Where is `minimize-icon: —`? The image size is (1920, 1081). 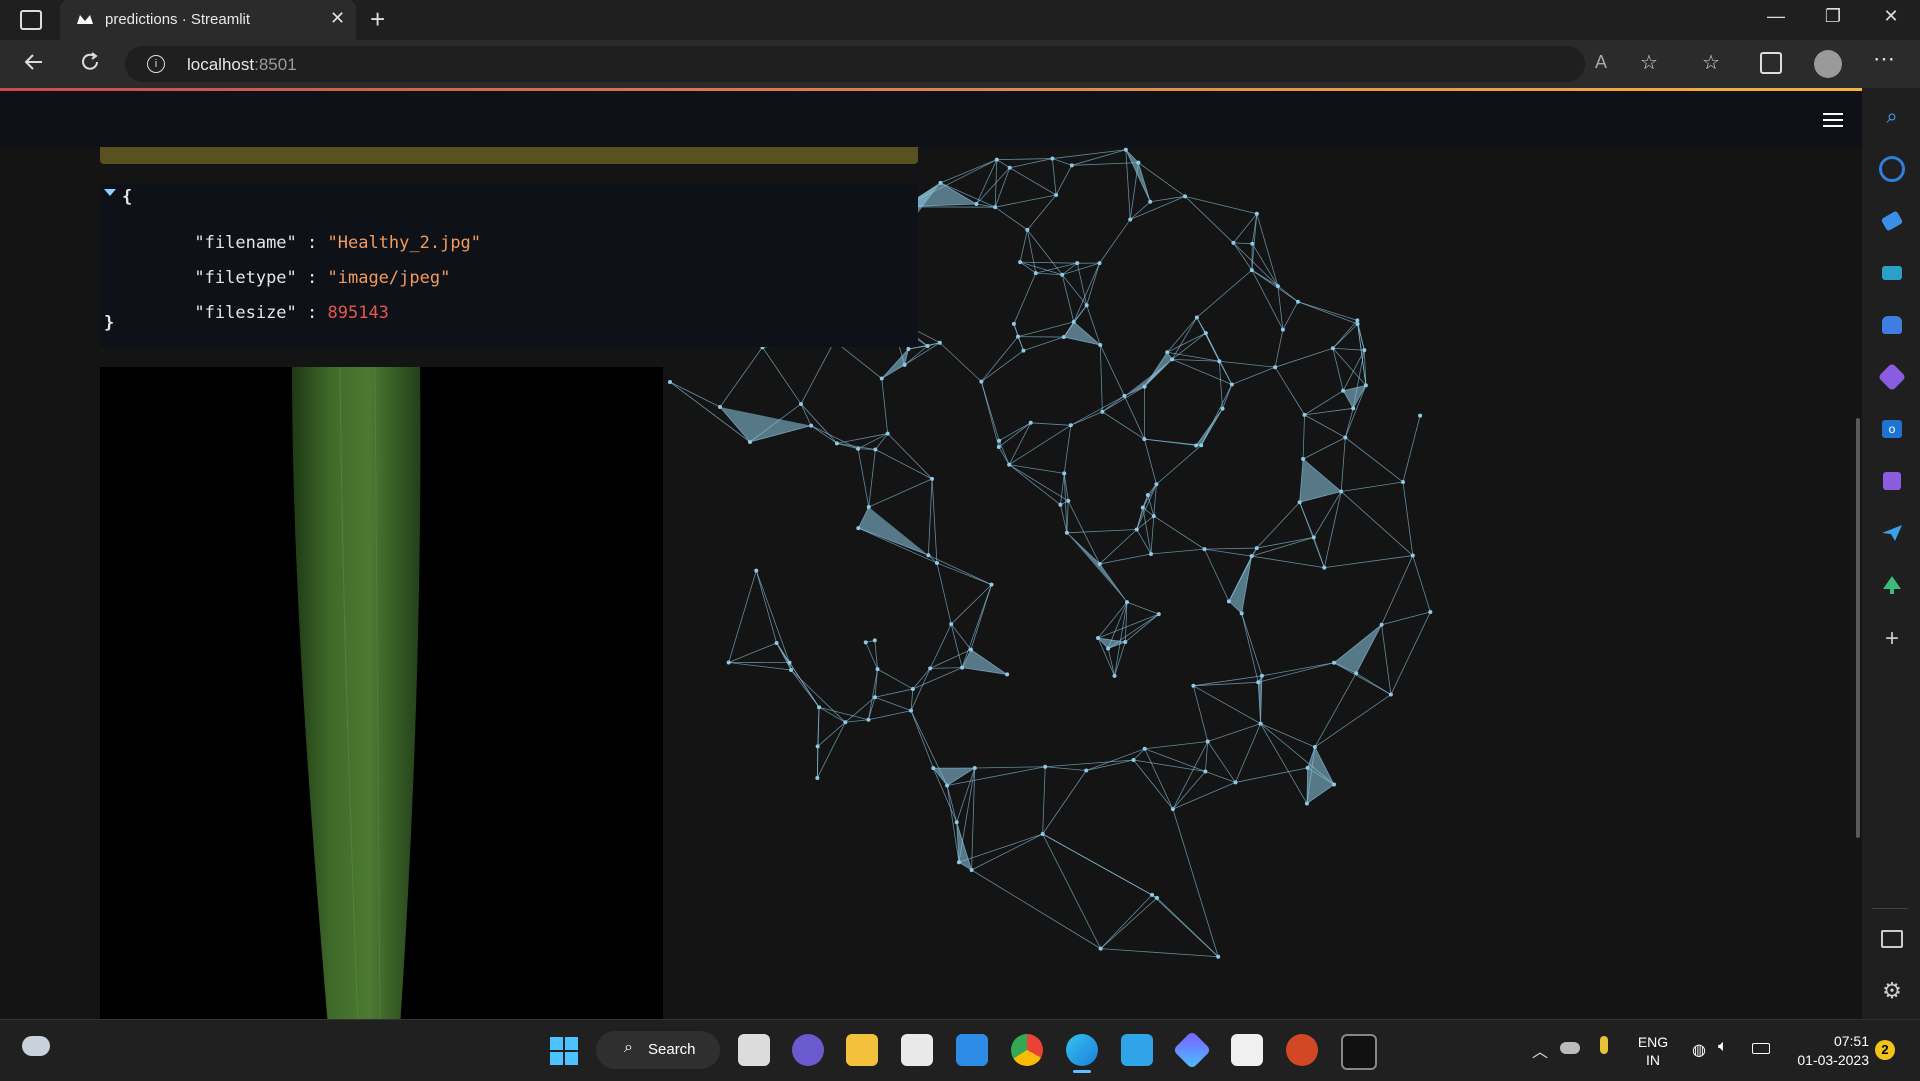
minimize-icon: — is located at coordinates (1776, 16).